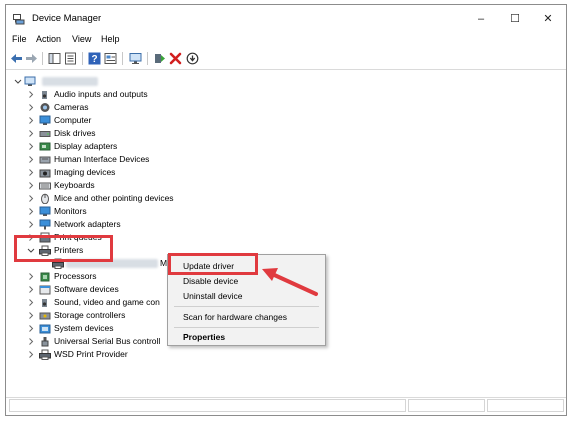 The image size is (573, 422). Describe the element at coordinates (85, 172) in the screenshot. I see `tree-item-label: Imaging devices` at that location.